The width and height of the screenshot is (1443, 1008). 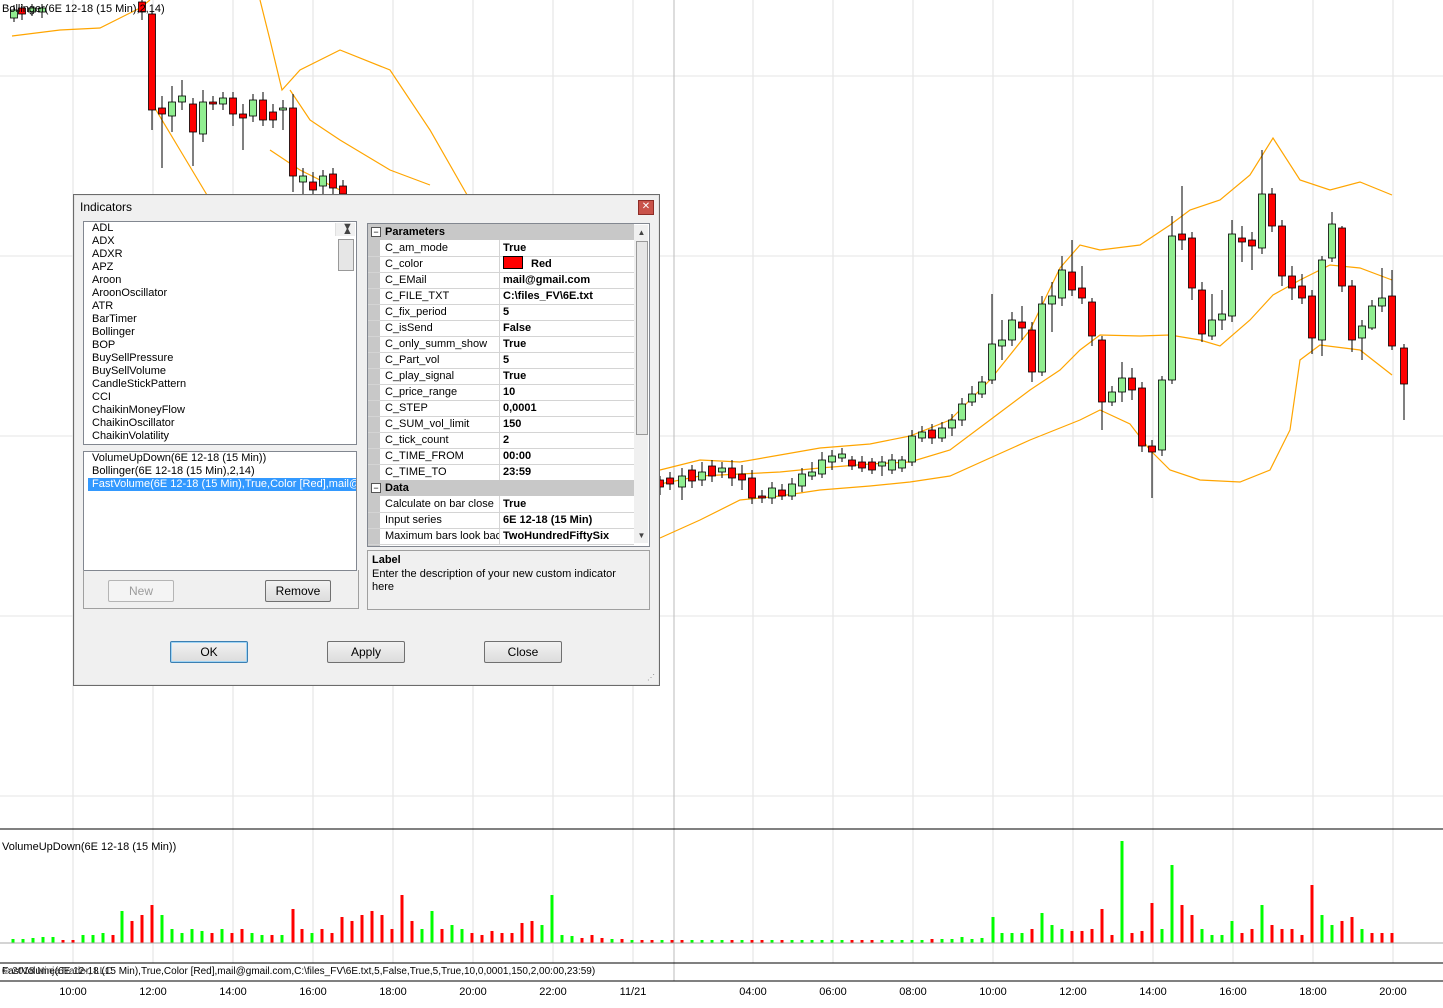 I want to click on list-item: Bollinger, so click(x=222, y=332).